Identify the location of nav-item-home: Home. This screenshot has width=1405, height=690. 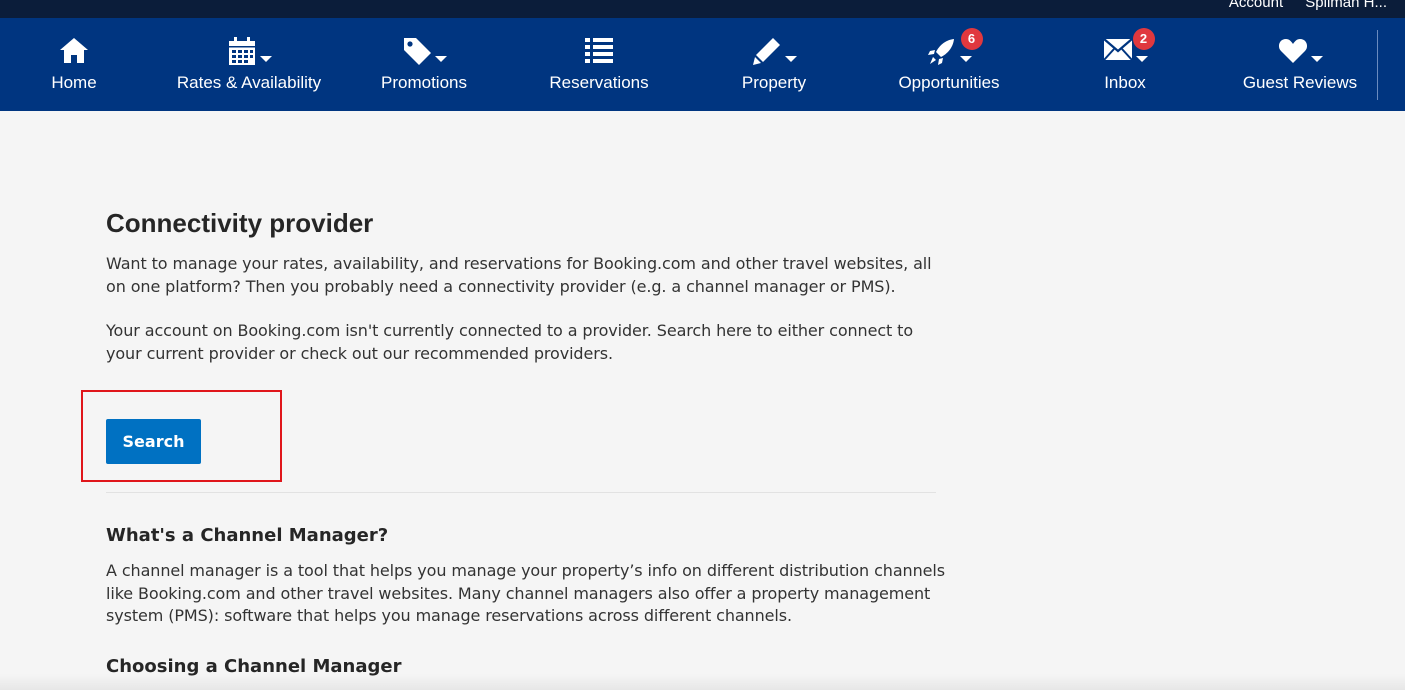
(74, 64).